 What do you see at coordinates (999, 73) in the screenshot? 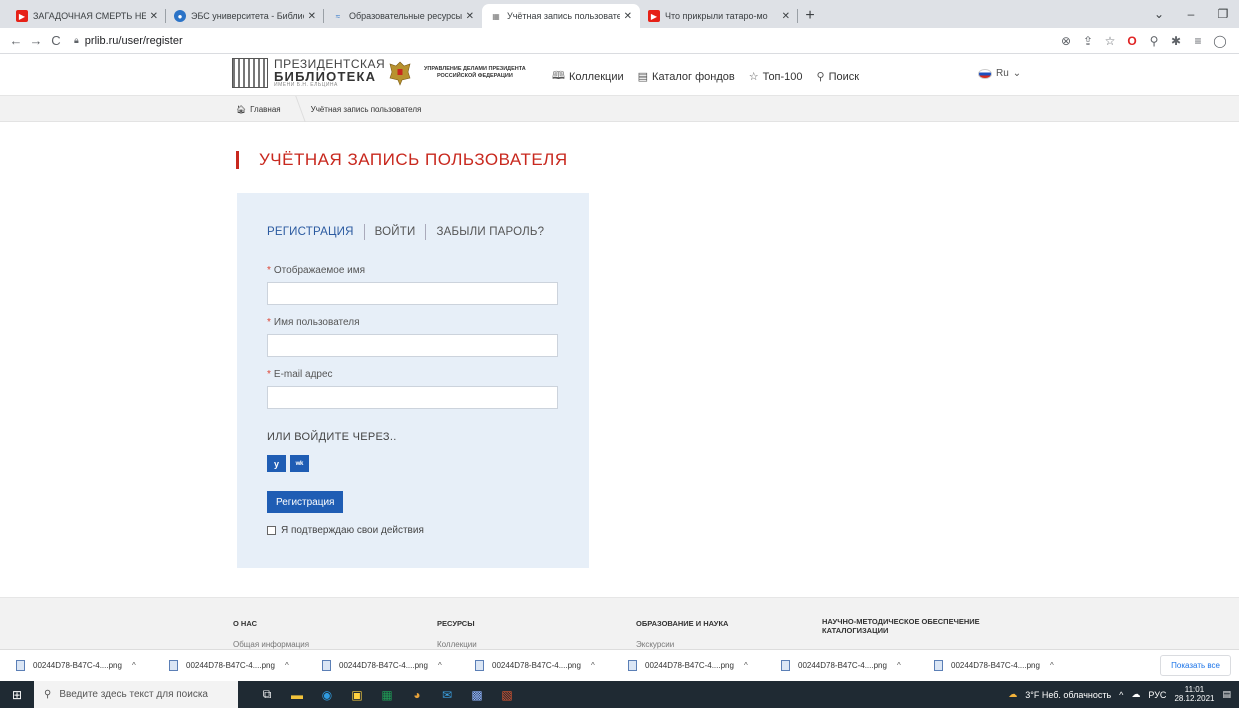
I see `language-selector: Ru ⌄` at bounding box center [999, 73].